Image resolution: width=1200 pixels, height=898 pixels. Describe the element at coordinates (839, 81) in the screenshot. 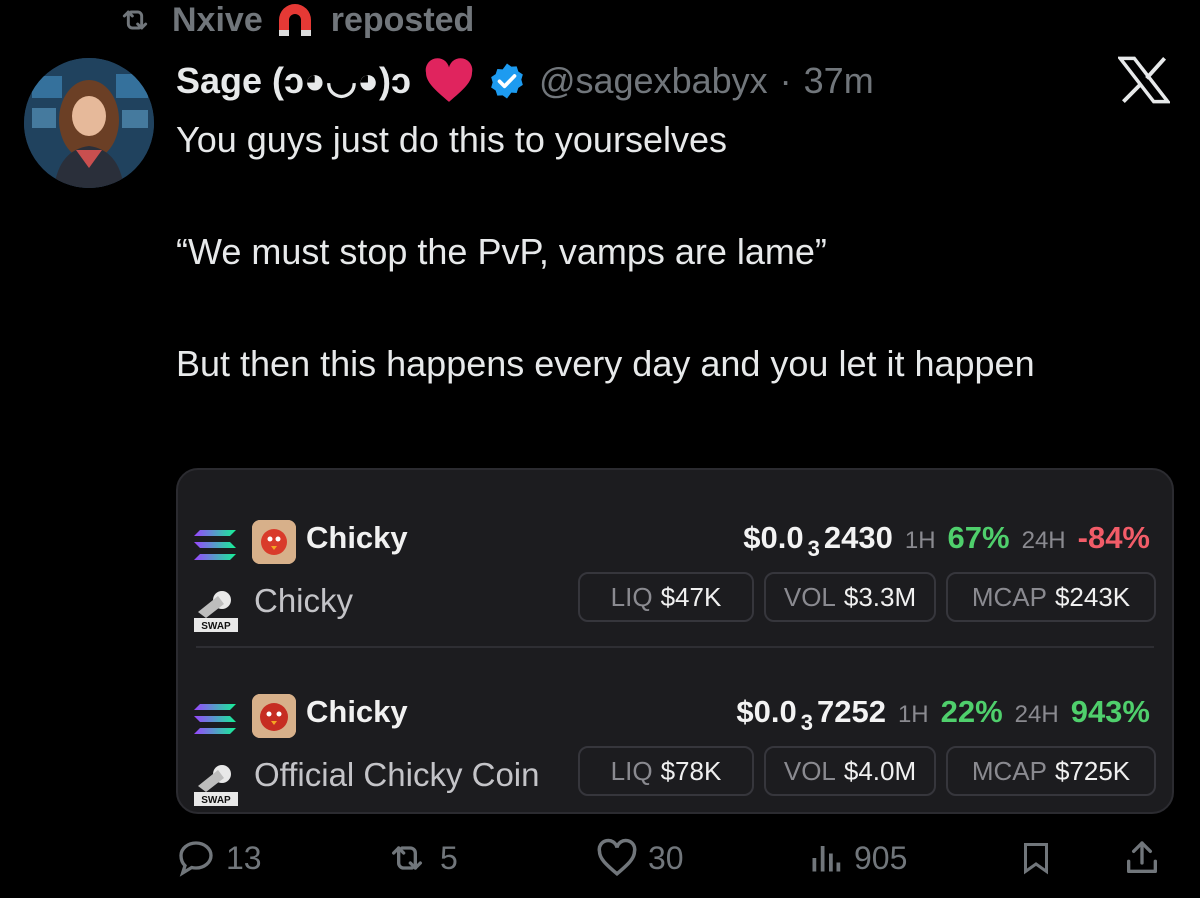

I see `timestamp: 37m` at that location.